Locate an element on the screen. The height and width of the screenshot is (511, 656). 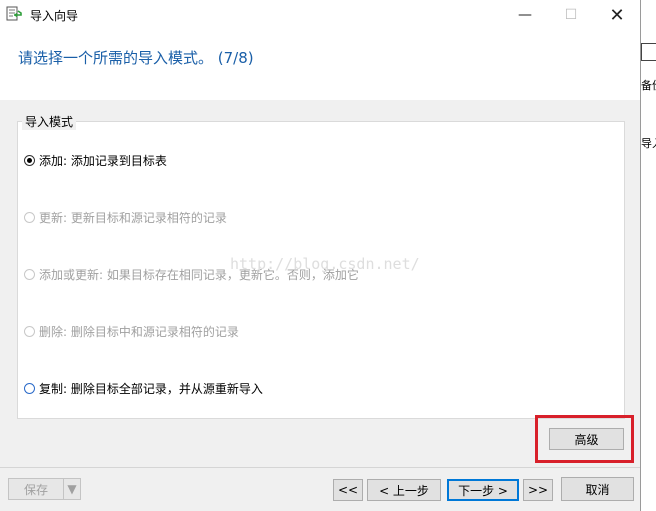
last-step-button: >> is located at coordinates (538, 490).